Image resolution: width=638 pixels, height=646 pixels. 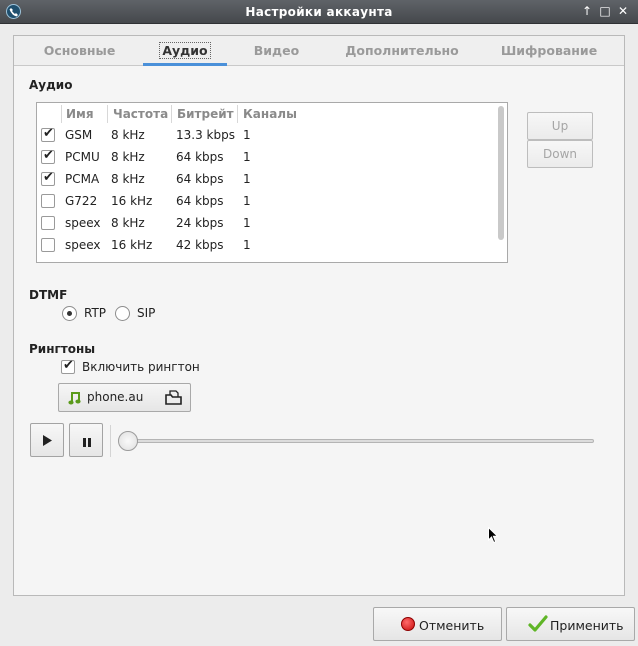 What do you see at coordinates (538, 625) in the screenshot?
I see `checkmark-icon` at bounding box center [538, 625].